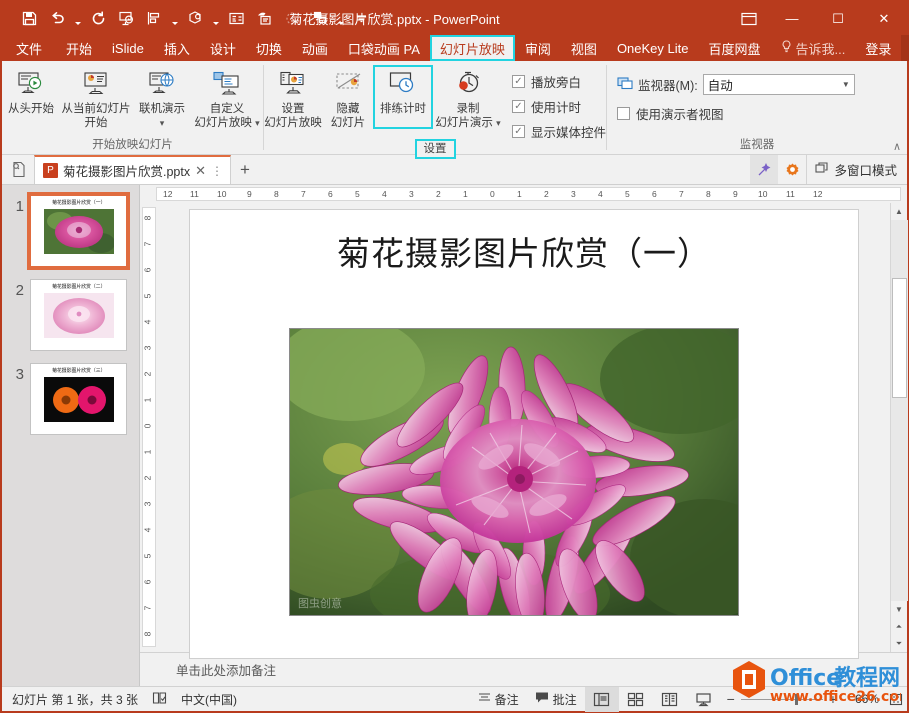  Describe the element at coordinates (734, 48) in the screenshot. I see `tab-baidu-netdisk: 百度网盘` at that location.